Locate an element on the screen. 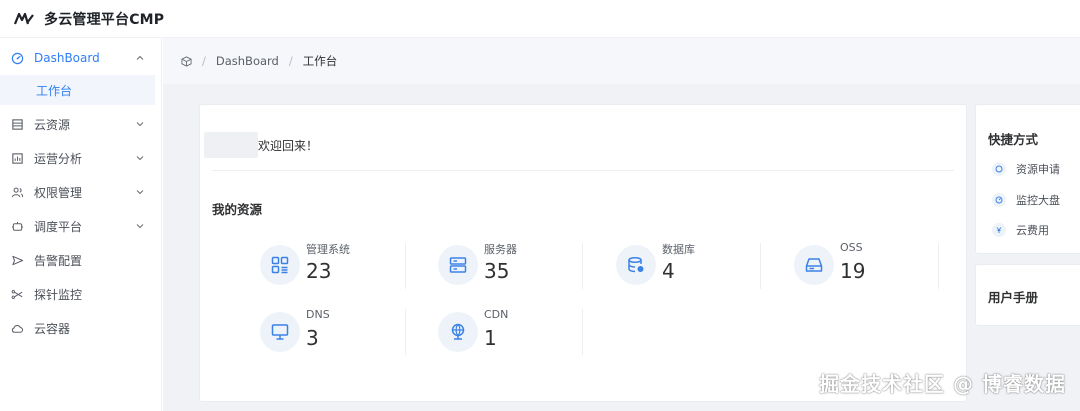 Image resolution: width=1080 pixels, height=411 pixels. monitor-icon is located at coordinates (280, 332).